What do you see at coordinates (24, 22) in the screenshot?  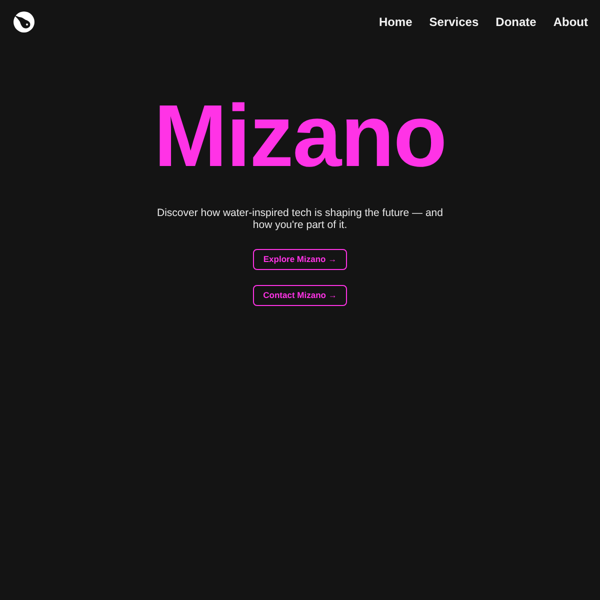 I see `logo-icon` at bounding box center [24, 22].